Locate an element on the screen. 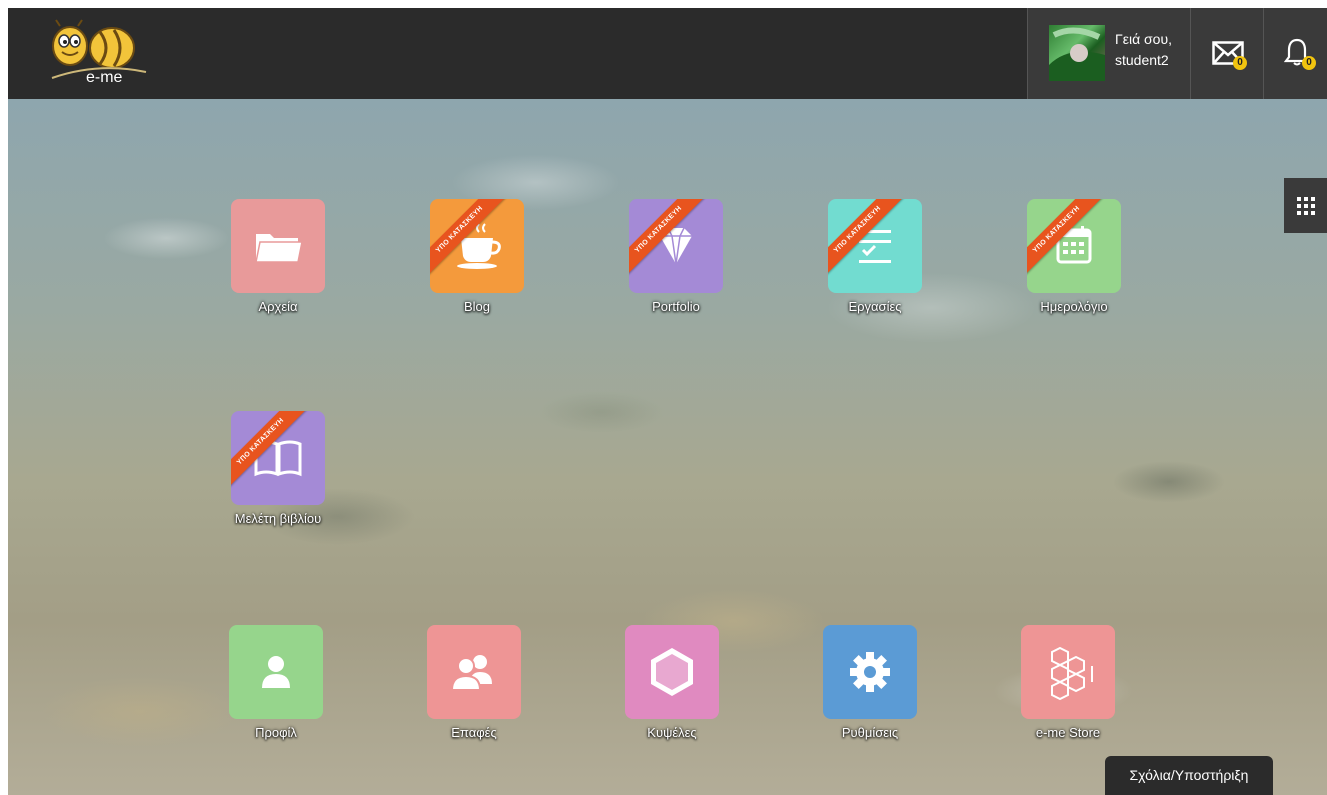 This screenshot has height=795, width=1327. app-blog-label: Blog is located at coordinates (477, 306).